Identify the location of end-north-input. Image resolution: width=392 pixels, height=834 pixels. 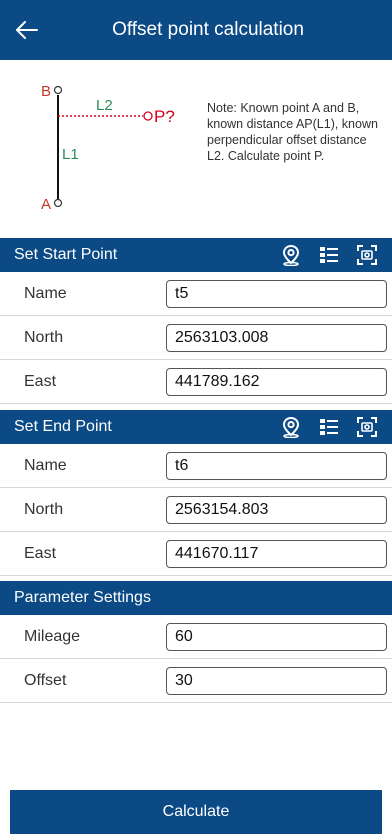
(276, 510).